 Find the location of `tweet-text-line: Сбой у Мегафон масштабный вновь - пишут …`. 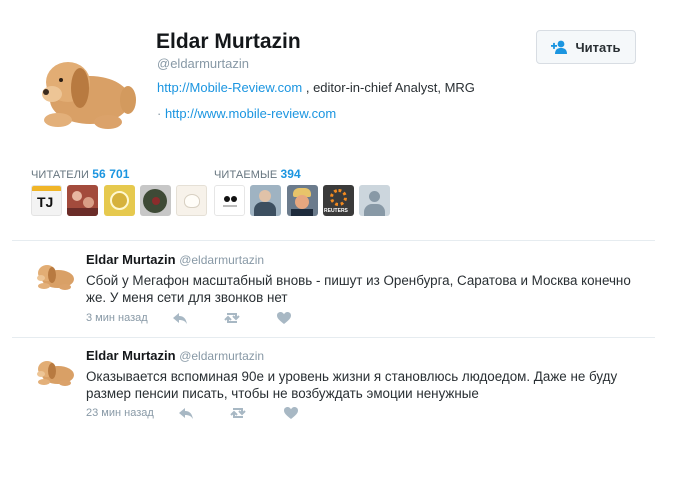

tweet-text-line: Сбой у Мегафон масштабный вновь - пишут … is located at coordinates (358, 280).